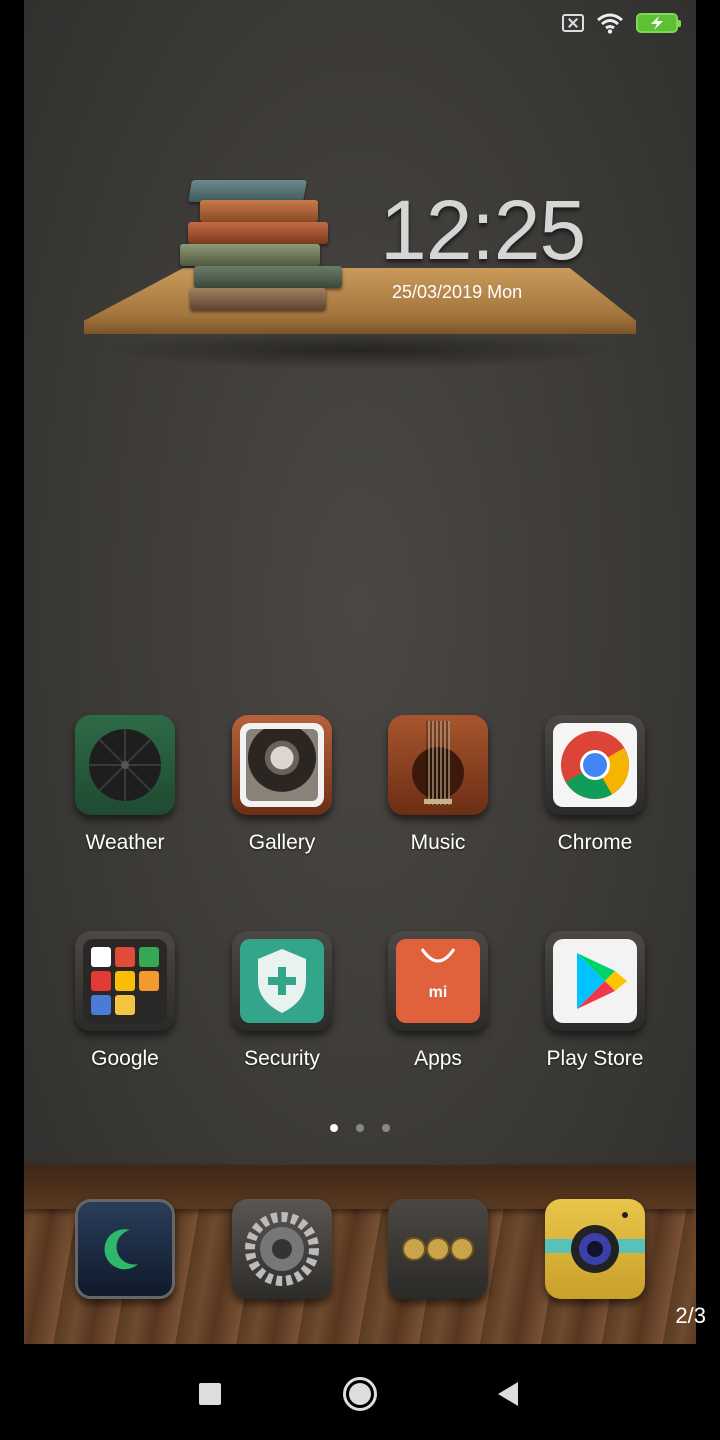 Image resolution: width=720 pixels, height=1440 pixels. What do you see at coordinates (438, 1058) in the screenshot?
I see `app-label: Apps` at bounding box center [438, 1058].